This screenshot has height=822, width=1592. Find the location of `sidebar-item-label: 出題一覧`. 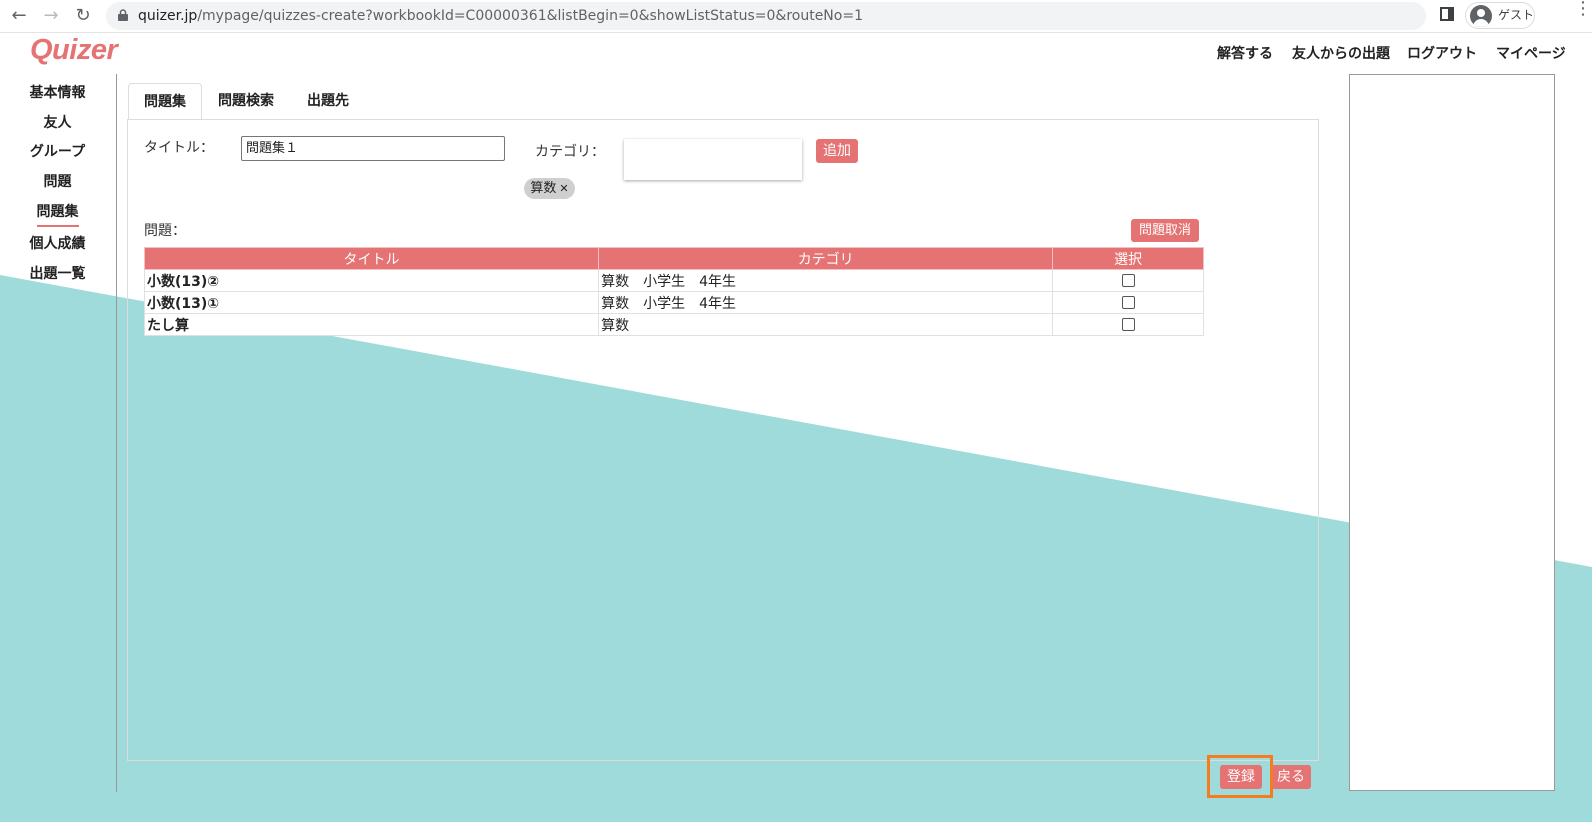

sidebar-item-label: 出題一覧 is located at coordinates (57, 274).